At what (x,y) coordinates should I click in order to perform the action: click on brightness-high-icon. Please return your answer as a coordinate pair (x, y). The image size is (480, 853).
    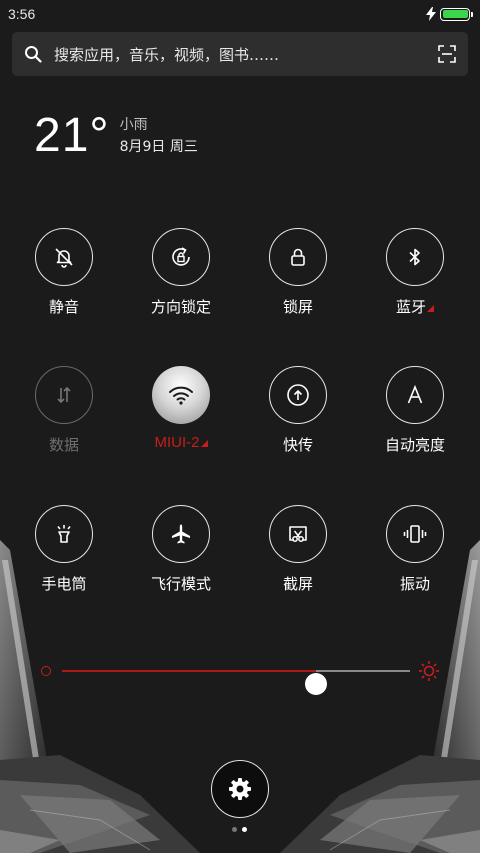
    Looking at the image, I should click on (429, 671).